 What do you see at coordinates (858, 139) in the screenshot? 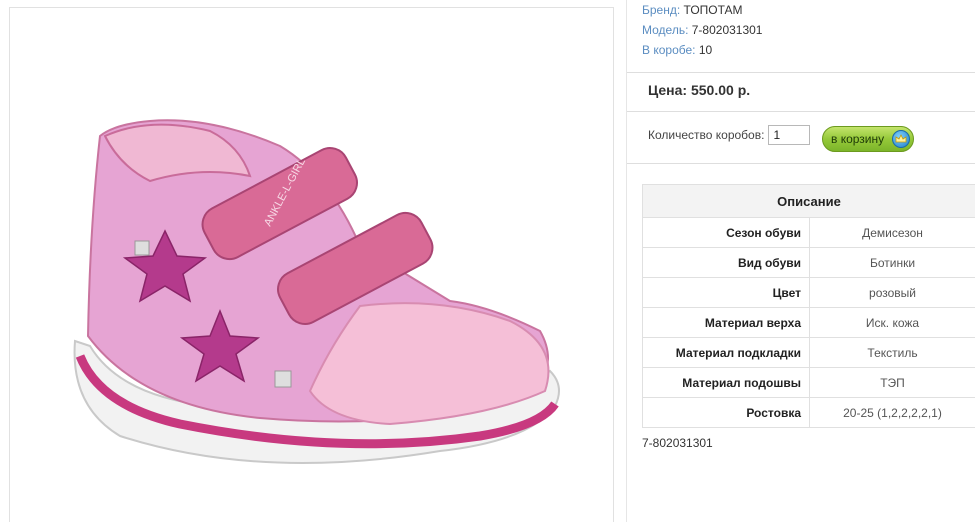
I see `add-to-cart-label: в корзину` at bounding box center [858, 139].